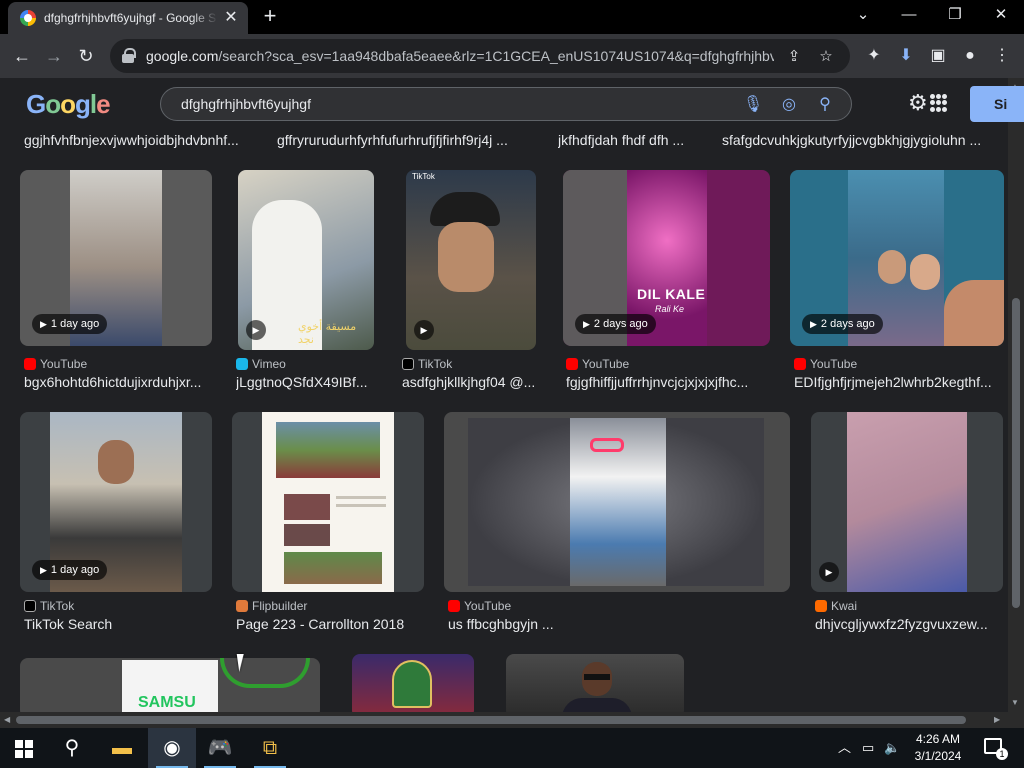 This screenshot has height=768, width=1024. What do you see at coordinates (909, 15) in the screenshot?
I see `minimize-button: —` at bounding box center [909, 15].